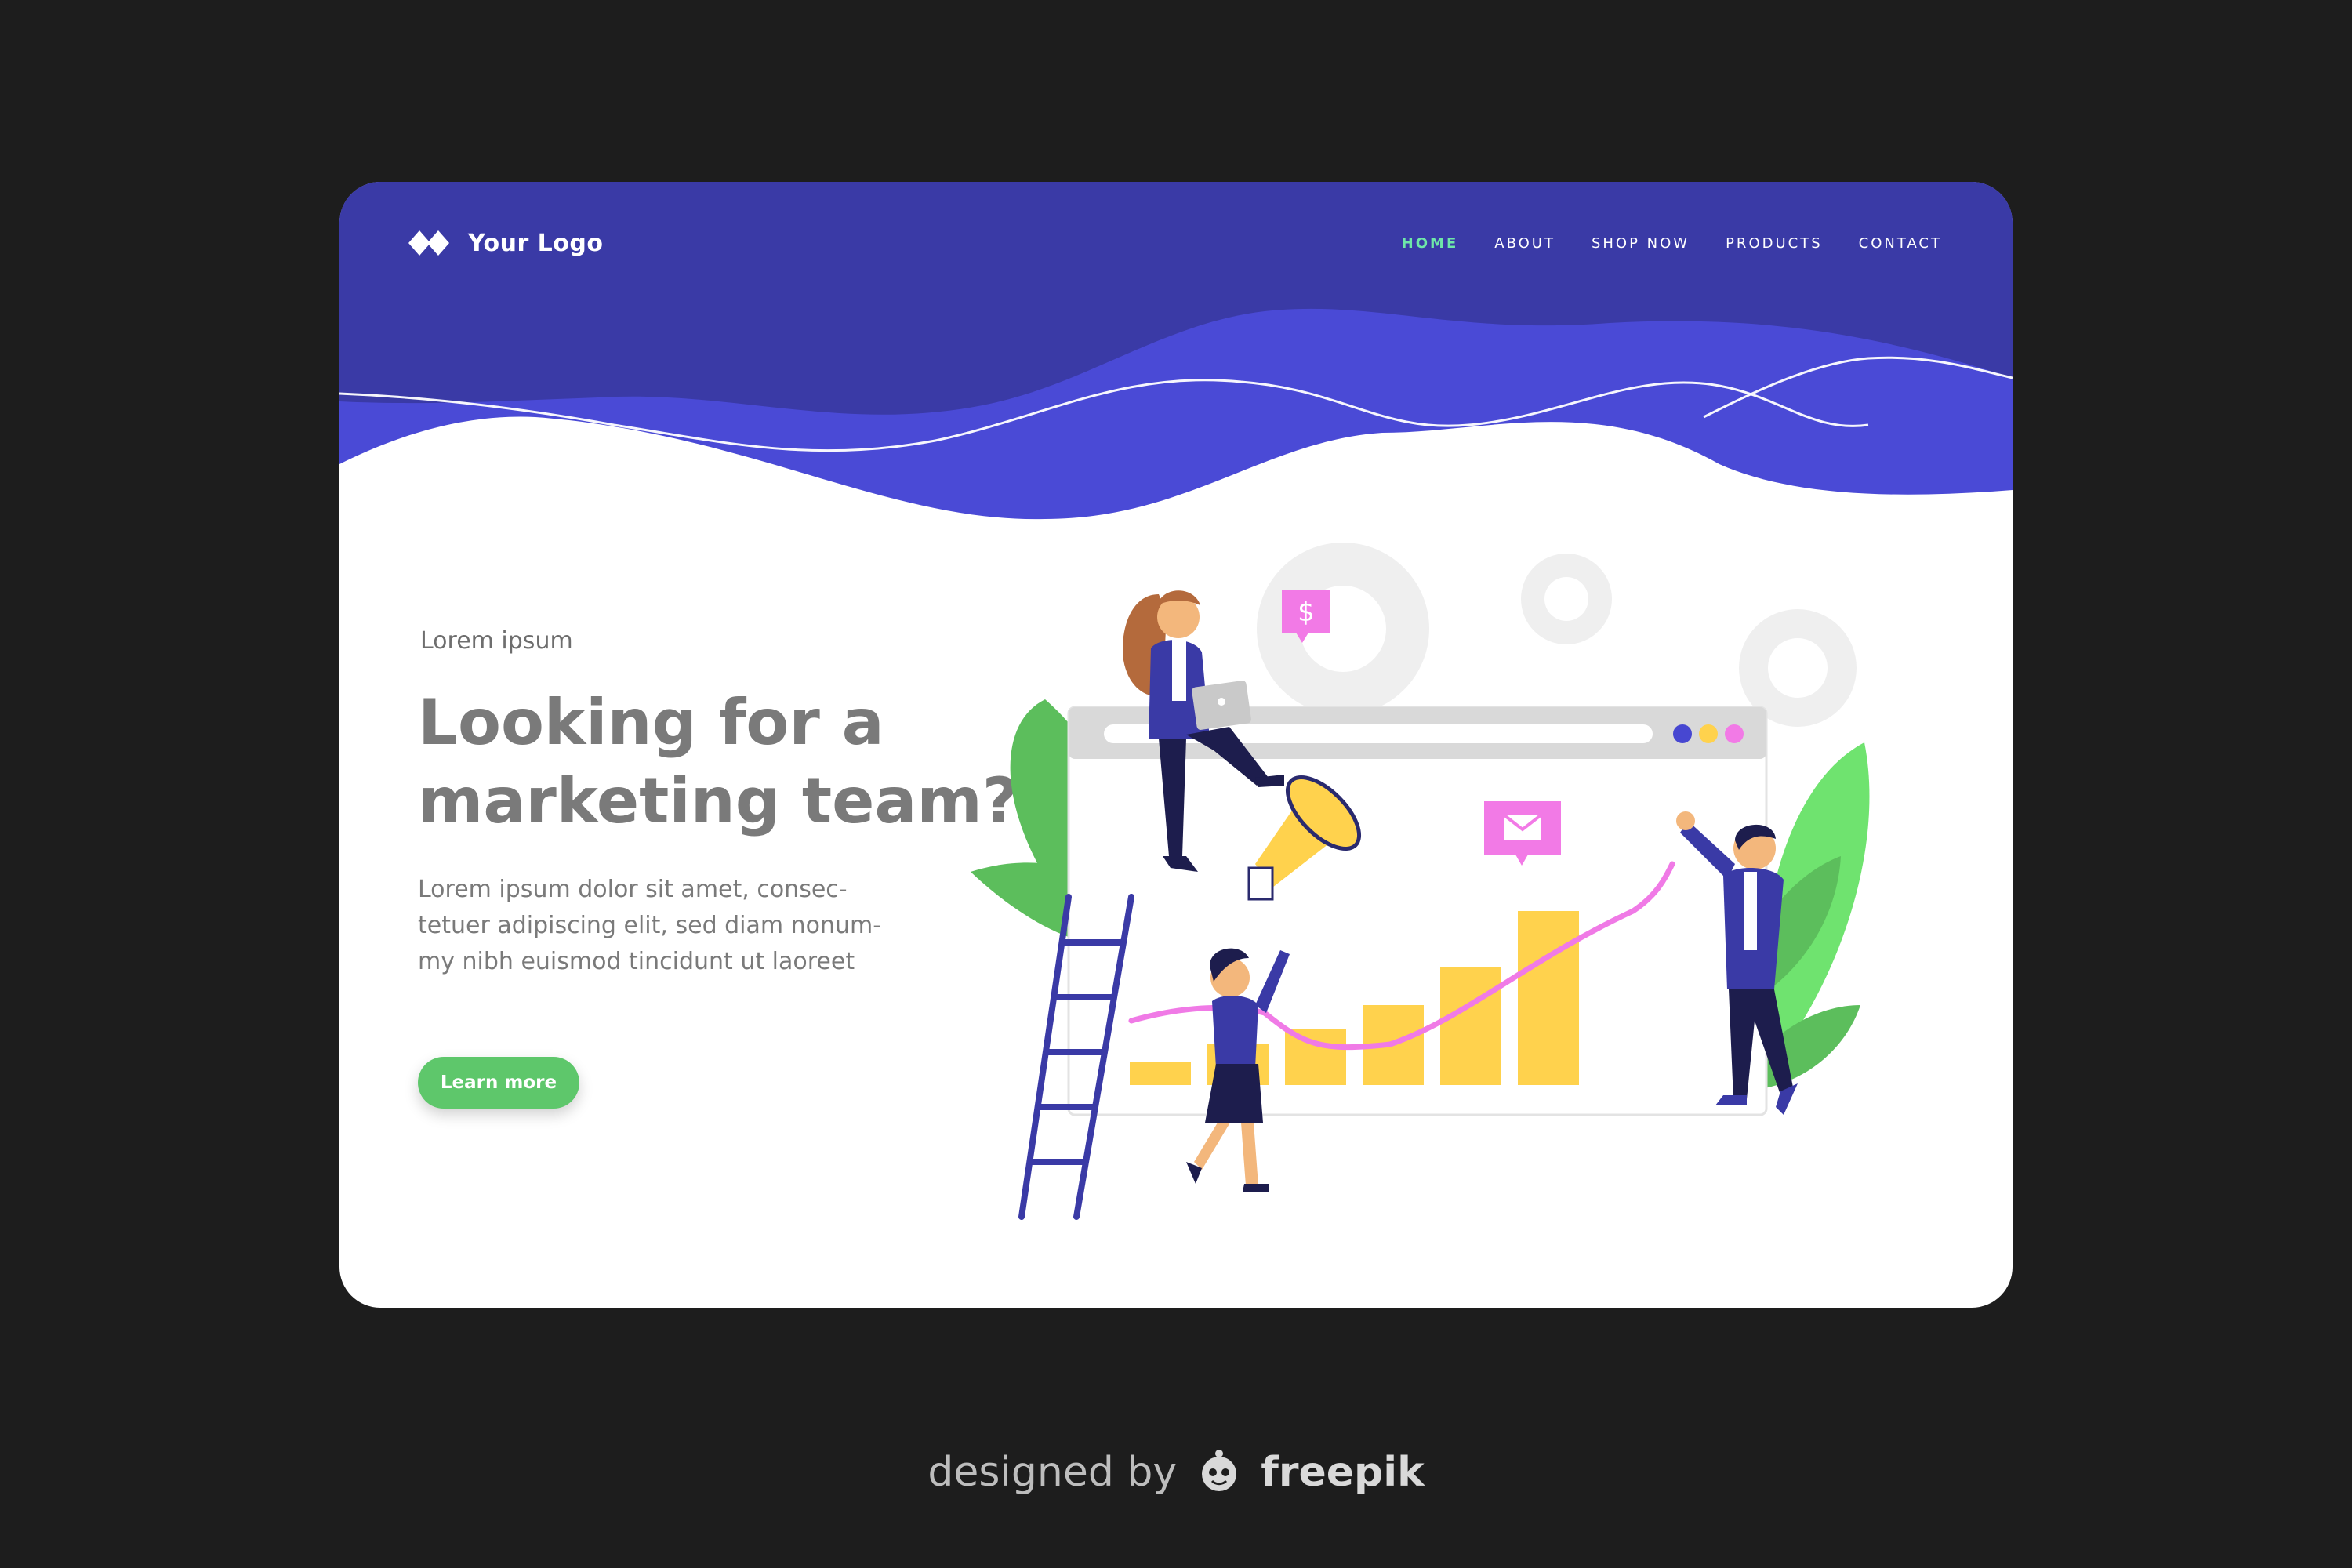 This screenshot has height=1568, width=2352. I want to click on freepik-mascot-icon, so click(1218, 1470).